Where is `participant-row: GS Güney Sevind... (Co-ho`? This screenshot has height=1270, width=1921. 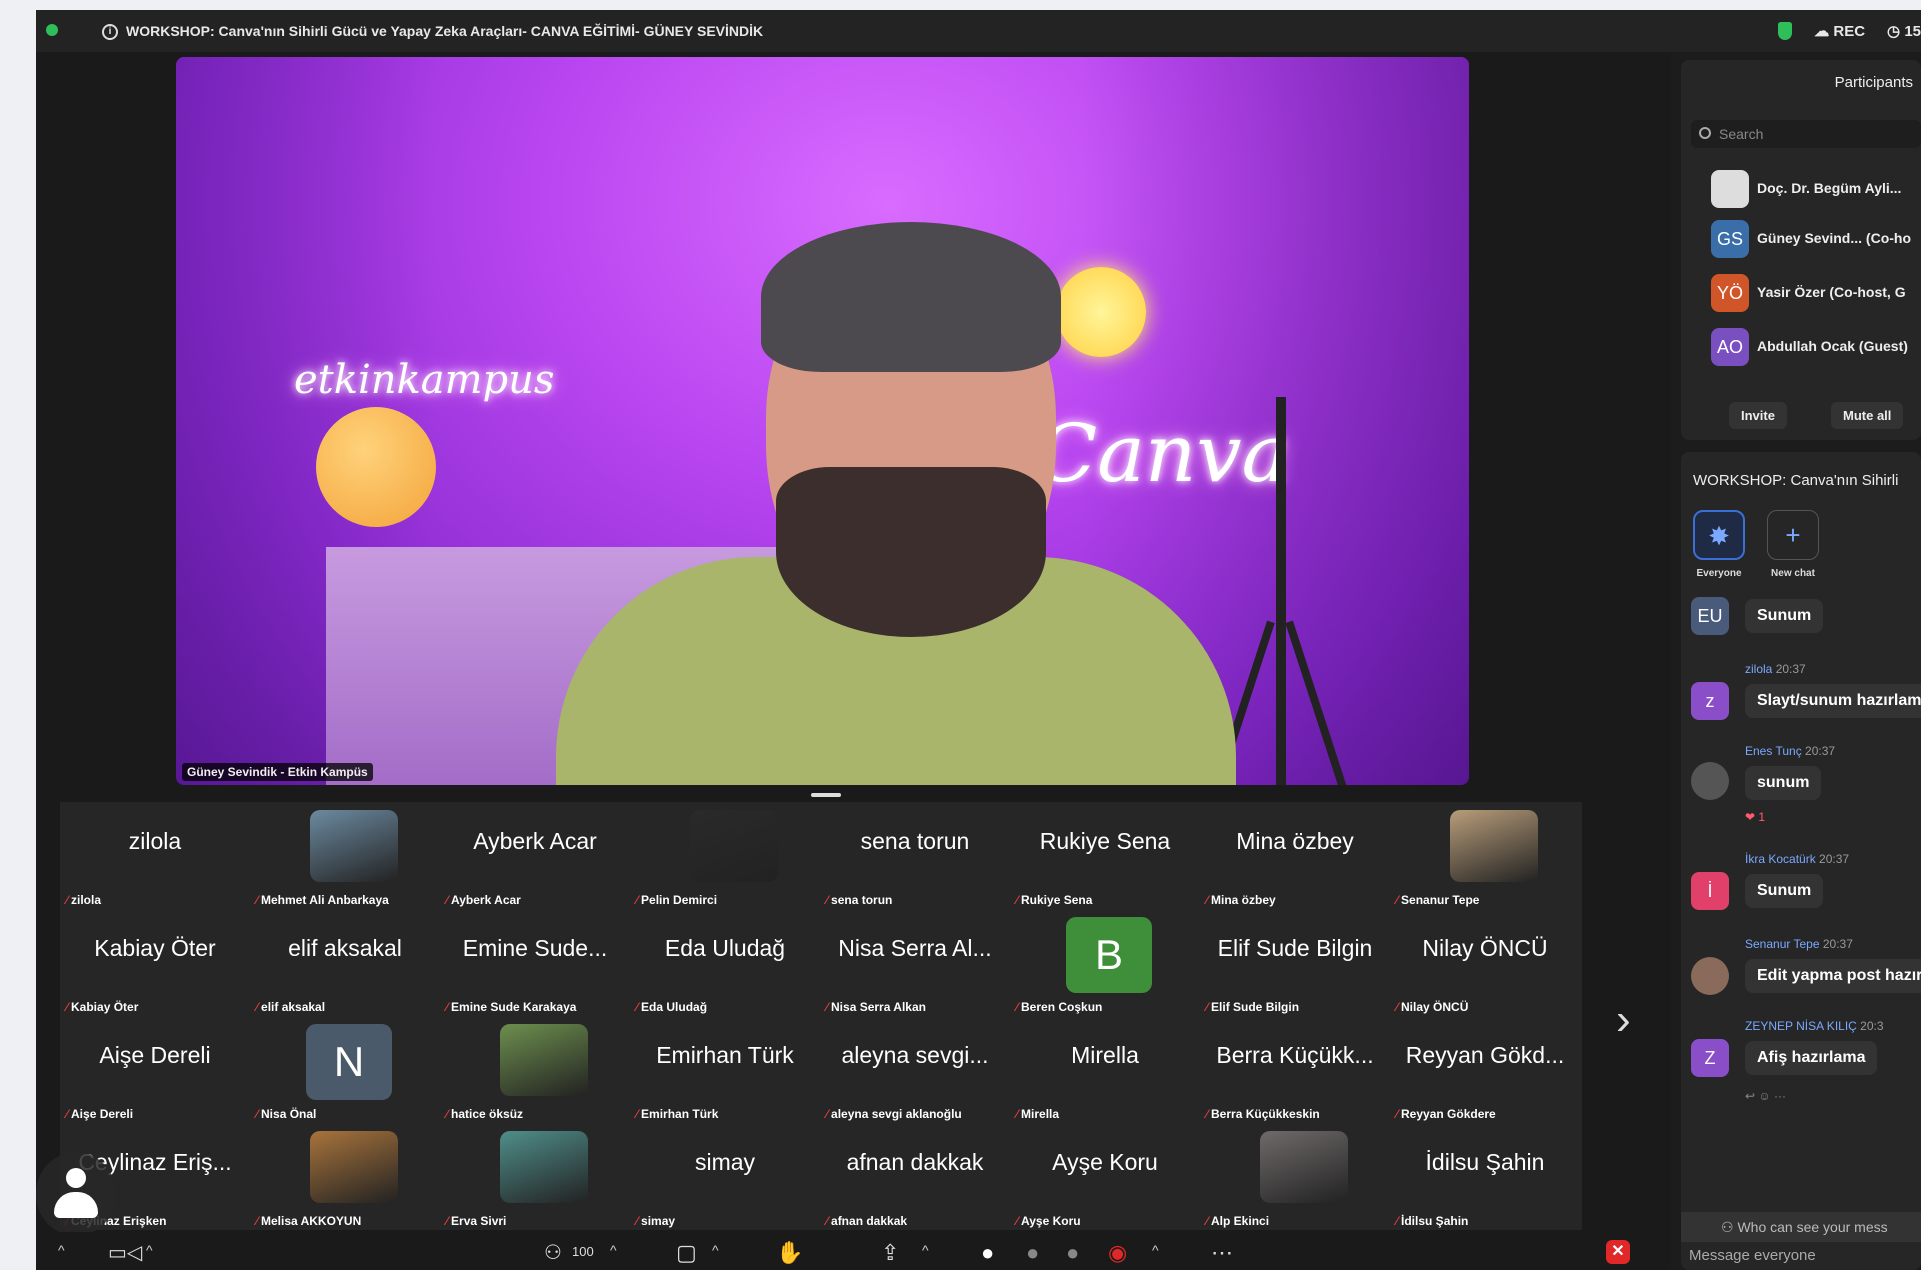 participant-row: GS Güney Sevind... (Co-ho is located at coordinates (1806, 235).